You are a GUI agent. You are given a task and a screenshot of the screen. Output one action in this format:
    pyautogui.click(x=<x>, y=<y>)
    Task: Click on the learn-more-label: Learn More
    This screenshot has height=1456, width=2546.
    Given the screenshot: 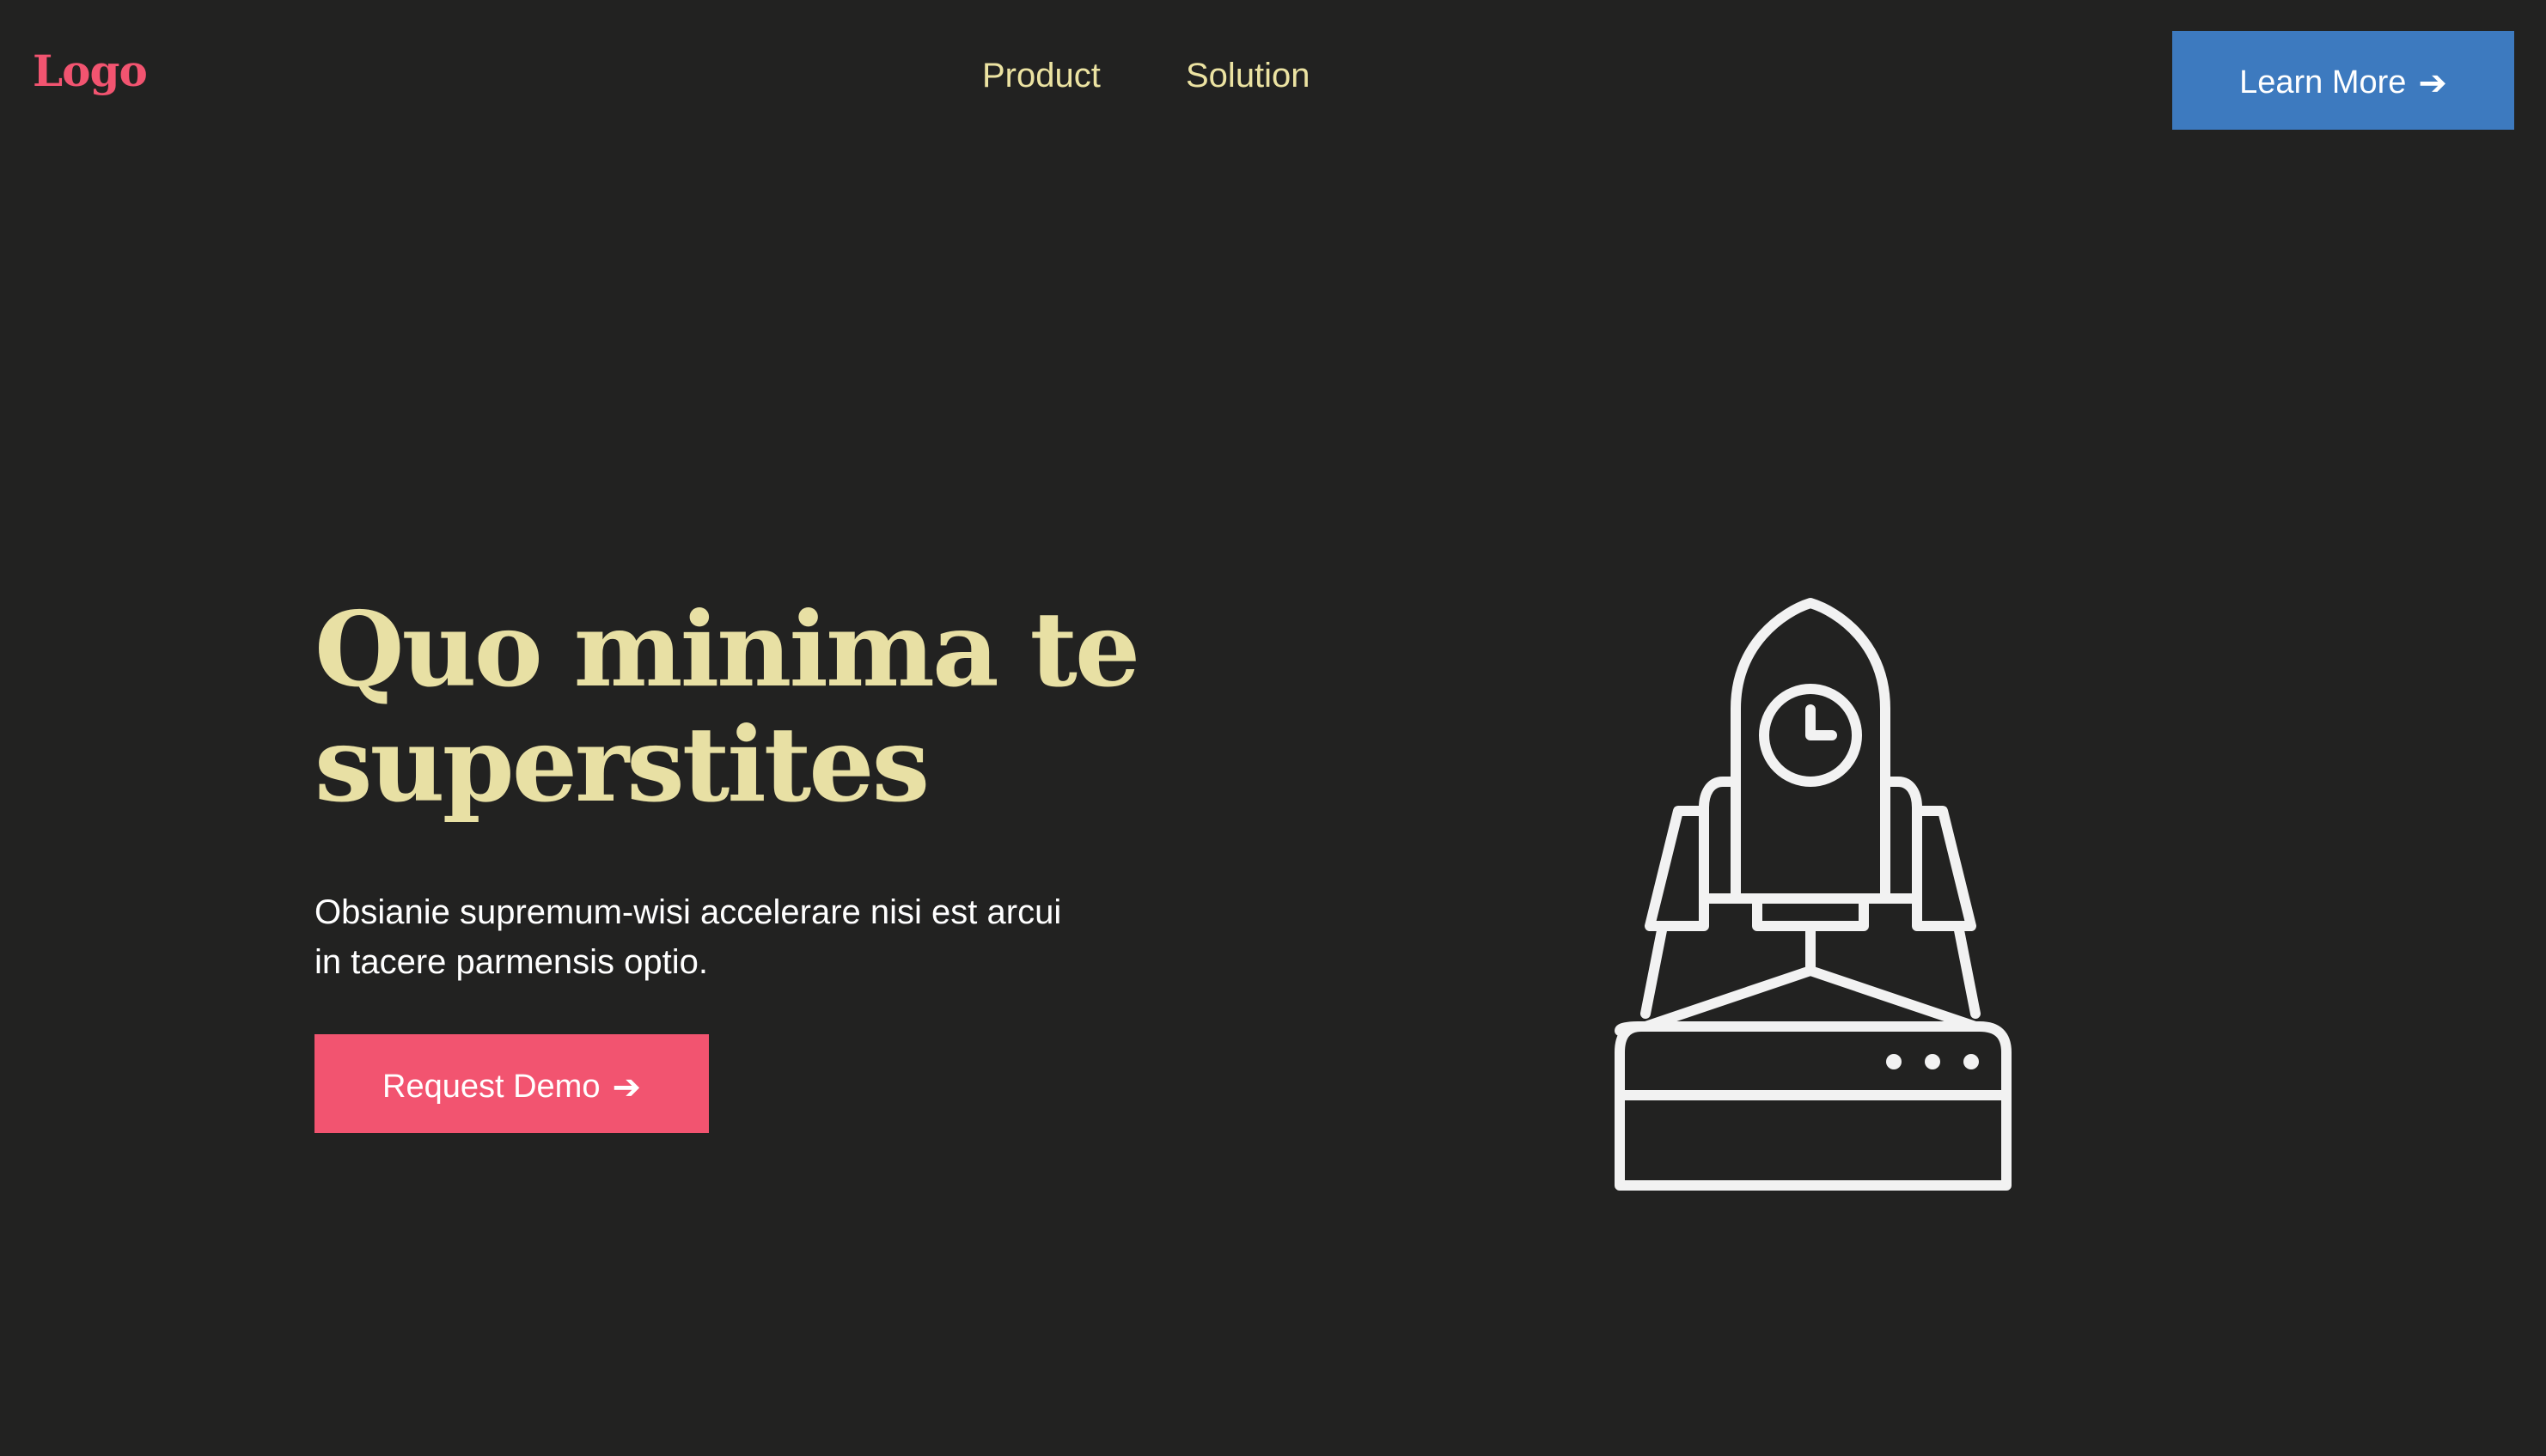 What is the action you would take?
    pyautogui.click(x=2323, y=83)
    